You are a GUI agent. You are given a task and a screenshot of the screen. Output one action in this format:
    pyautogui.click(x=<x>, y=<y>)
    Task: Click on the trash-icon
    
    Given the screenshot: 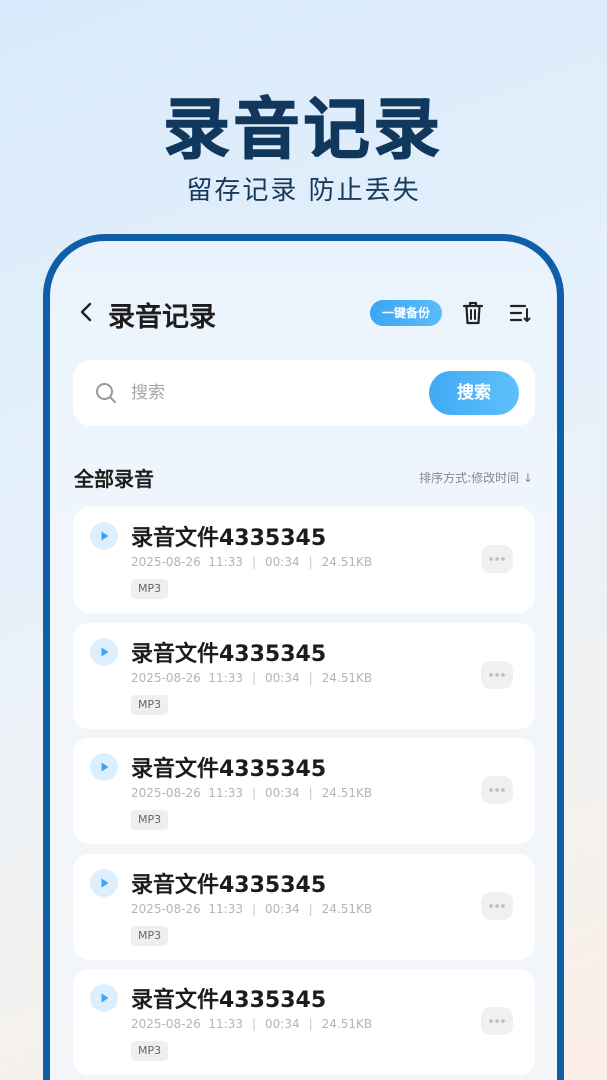 What is the action you would take?
    pyautogui.click(x=473, y=313)
    